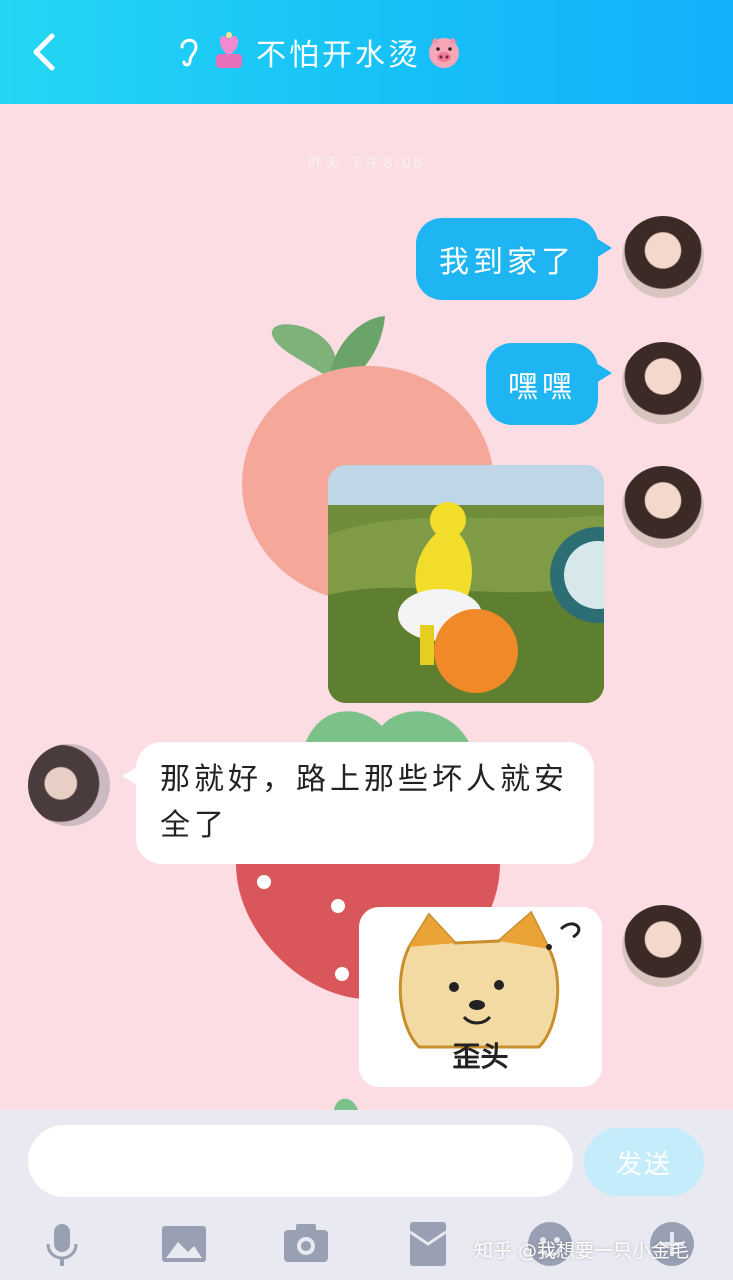  I want to click on chat-title-text: 不怕开水烫, so click(338, 55).